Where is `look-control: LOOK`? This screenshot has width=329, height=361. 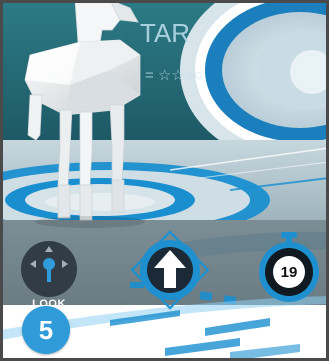
look-control: LOOK is located at coordinates (49, 276).